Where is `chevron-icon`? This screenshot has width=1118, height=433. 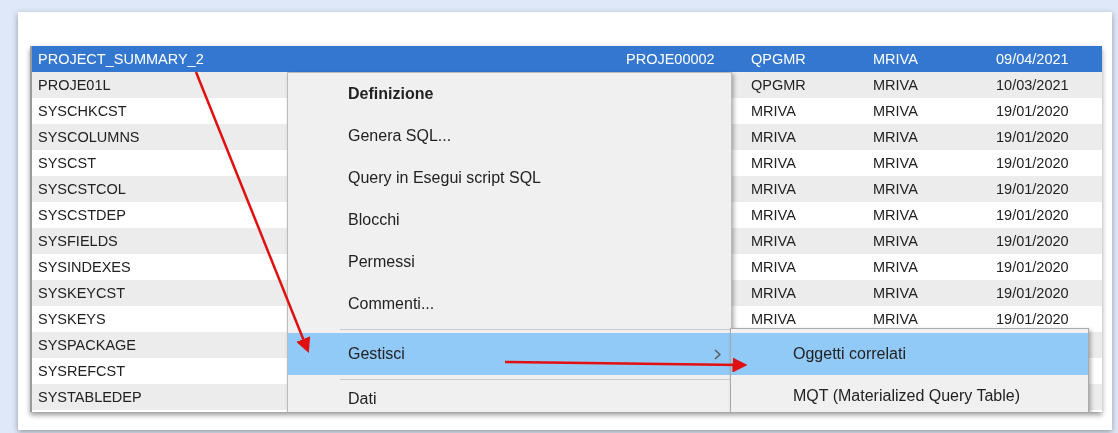 chevron-icon is located at coordinates (717, 354).